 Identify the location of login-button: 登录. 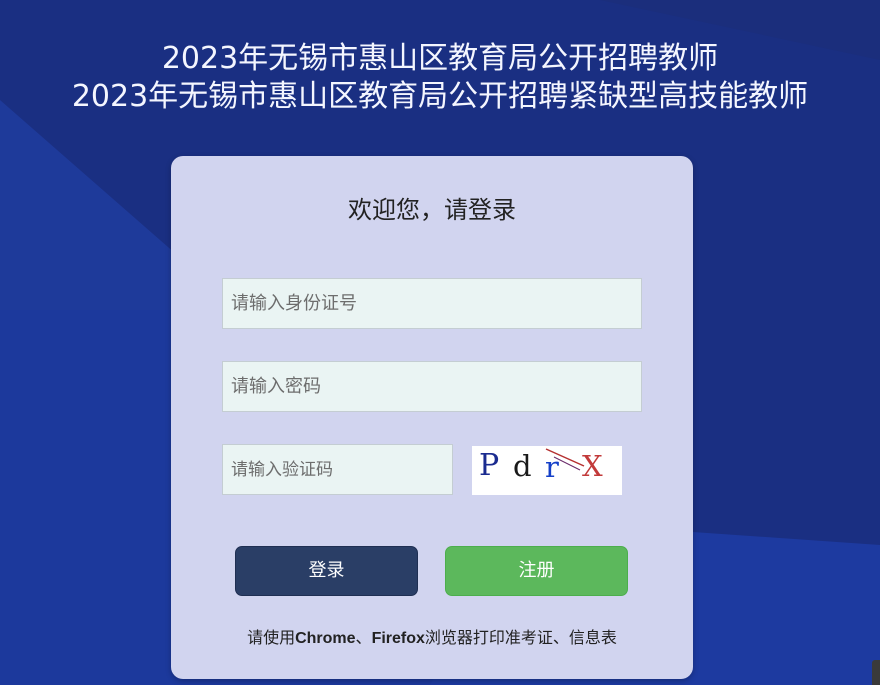
(326, 571).